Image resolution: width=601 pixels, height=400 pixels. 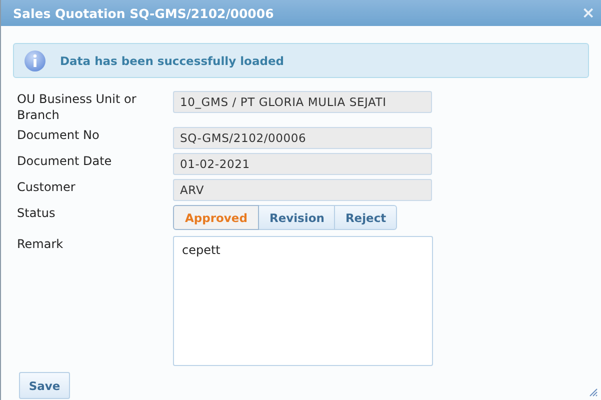 I want to click on remark-field: cepett, so click(x=303, y=301).